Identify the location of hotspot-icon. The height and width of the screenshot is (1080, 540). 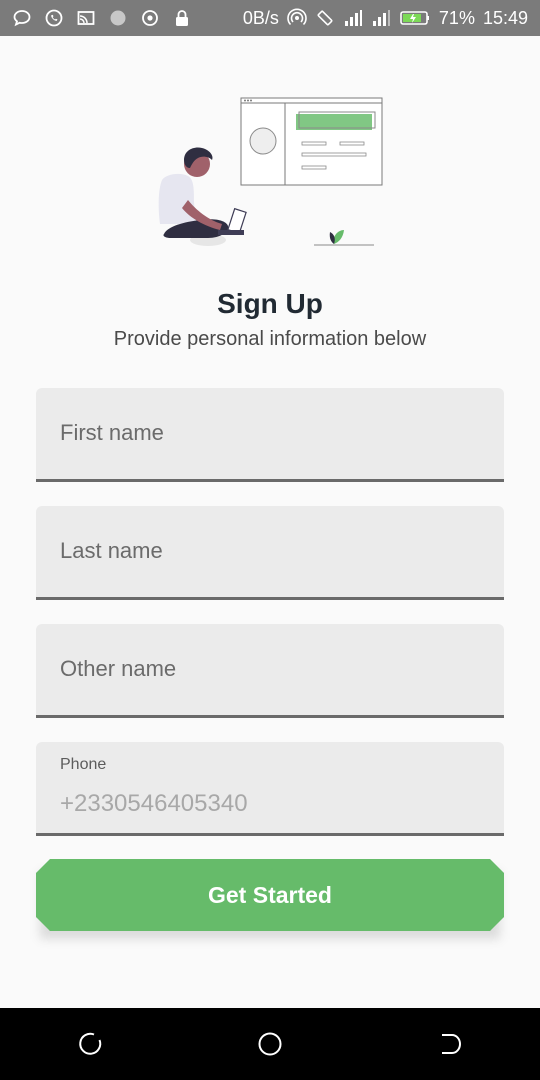
(297, 18).